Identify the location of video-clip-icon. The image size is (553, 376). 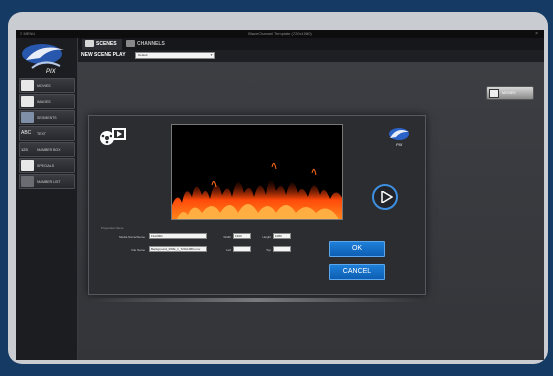
(113, 136).